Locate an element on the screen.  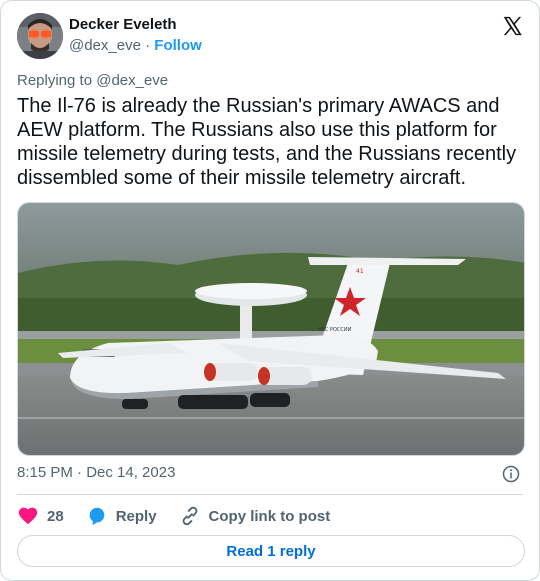
reply-button: Reply is located at coordinates (121, 516).